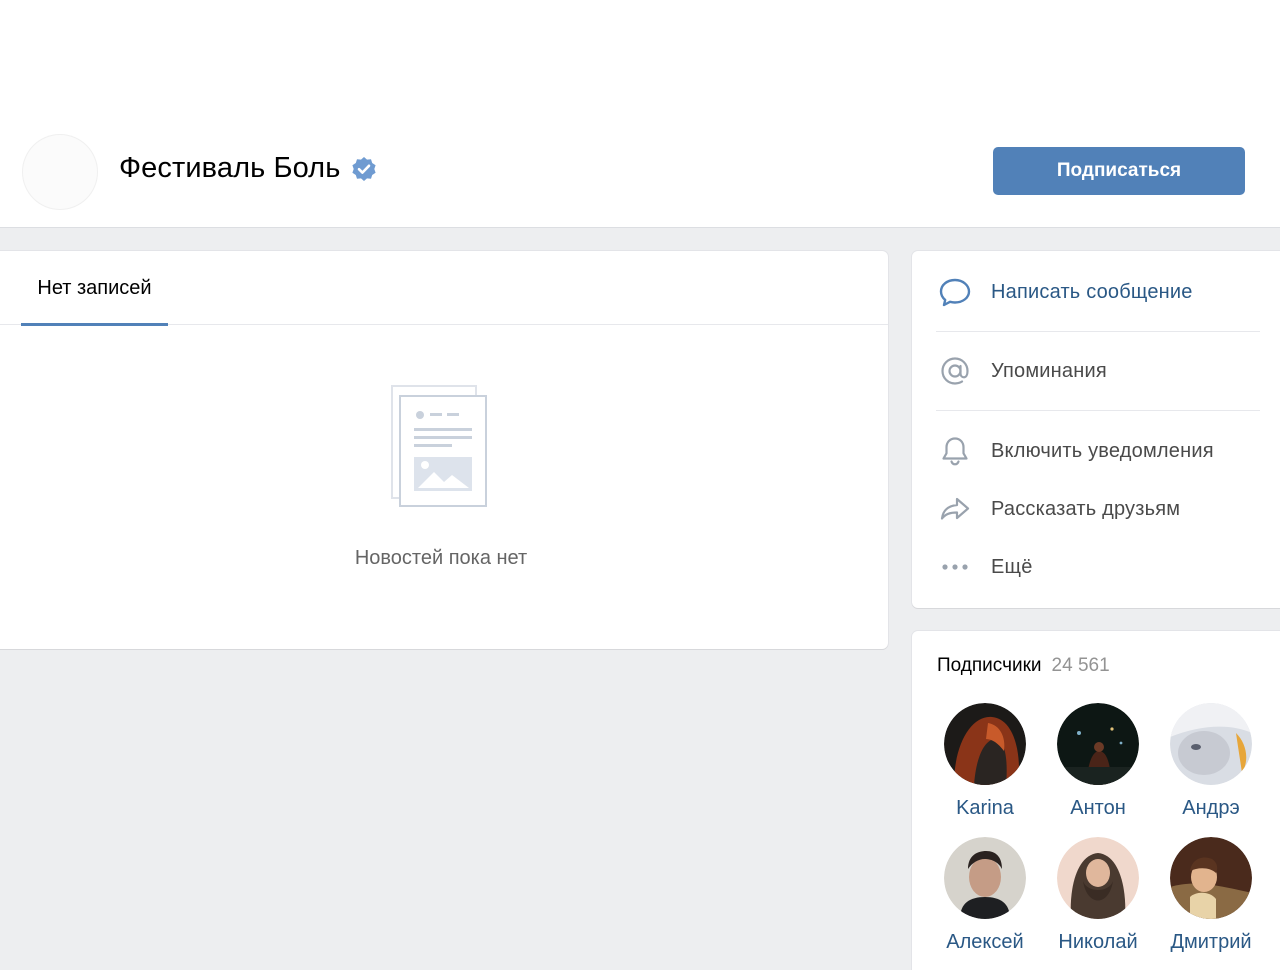 Image resolution: width=1280 pixels, height=970 pixels. Describe the element at coordinates (230, 168) in the screenshot. I see `page-title: Фестиваль Боль` at that location.